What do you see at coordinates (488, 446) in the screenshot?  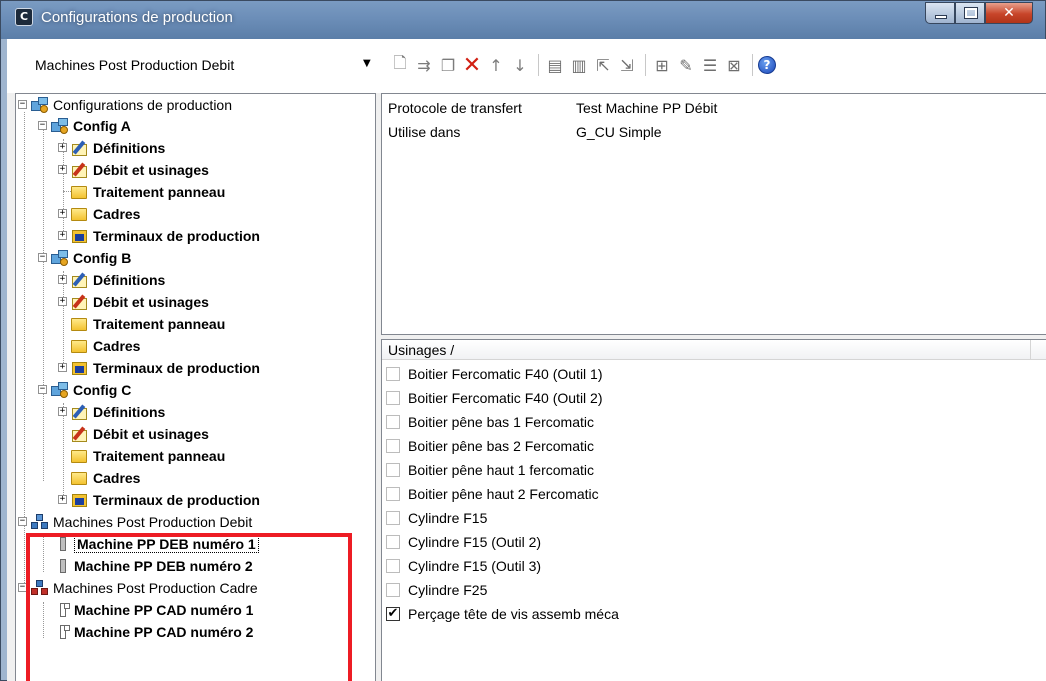 I see `list-item: Boitier pêne bas 2 Fercomatic` at bounding box center [488, 446].